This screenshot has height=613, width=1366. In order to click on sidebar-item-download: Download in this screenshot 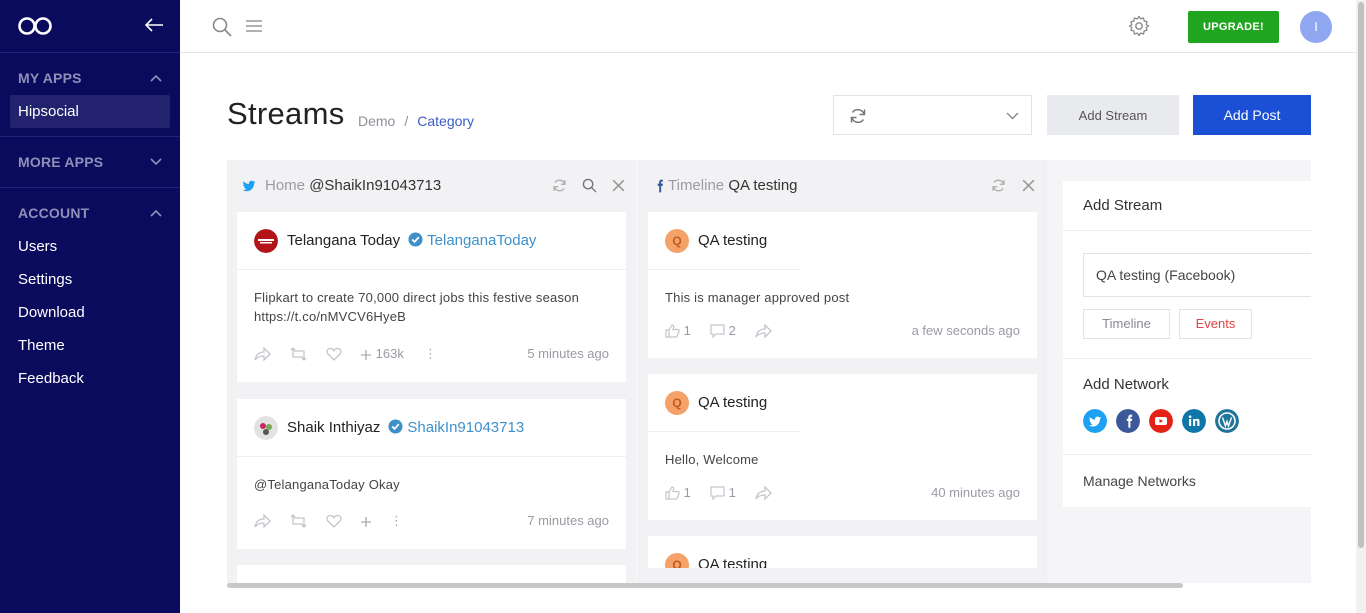, I will do `click(90, 312)`.